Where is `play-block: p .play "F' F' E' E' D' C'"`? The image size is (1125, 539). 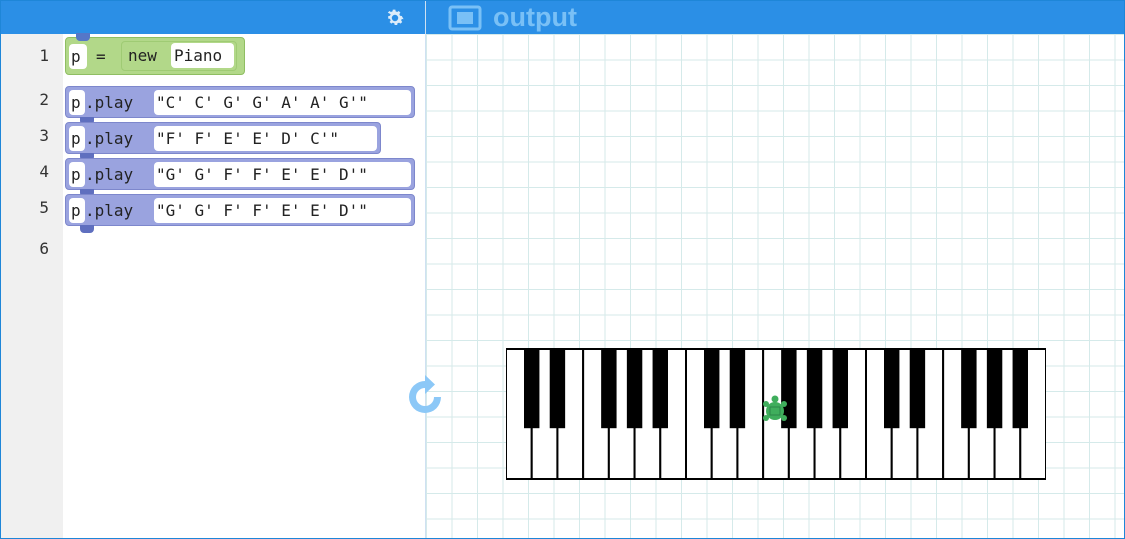
play-block: p .play "F' F' E' E' D' C'" is located at coordinates (223, 141).